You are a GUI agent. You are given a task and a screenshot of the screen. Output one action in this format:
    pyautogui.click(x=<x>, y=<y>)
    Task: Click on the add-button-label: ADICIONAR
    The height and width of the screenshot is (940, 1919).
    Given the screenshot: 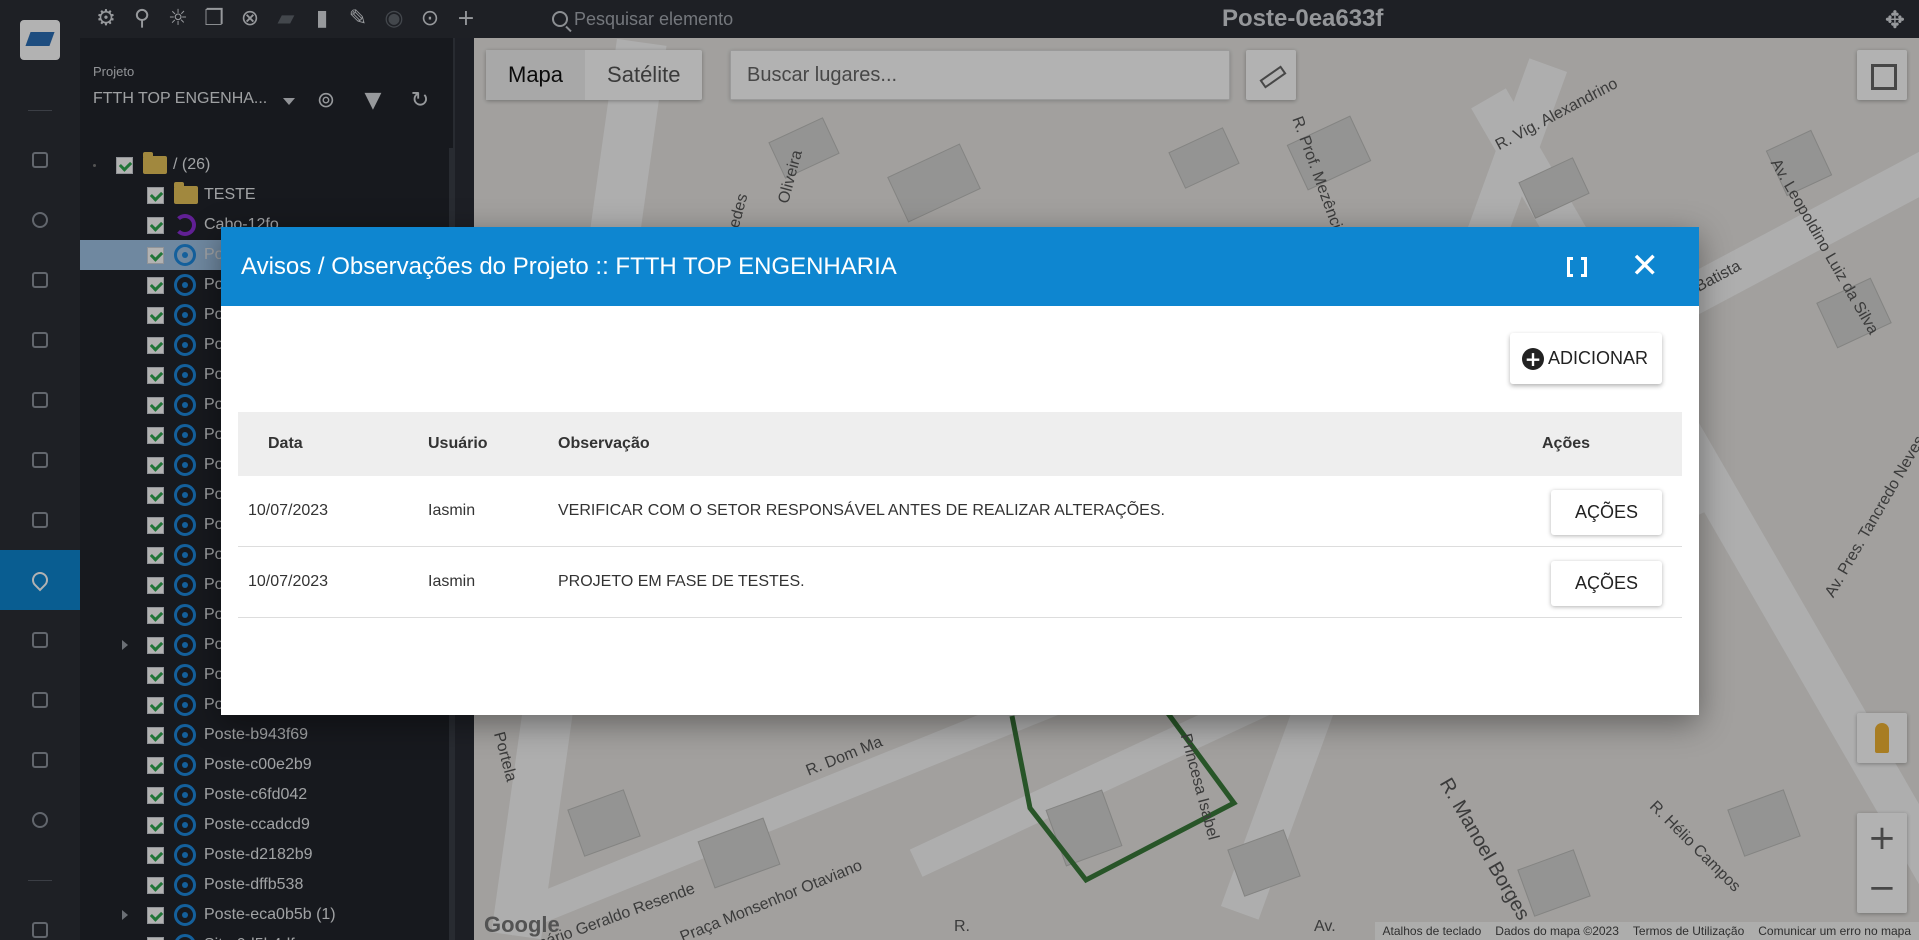 What is the action you would take?
    pyautogui.click(x=1597, y=358)
    